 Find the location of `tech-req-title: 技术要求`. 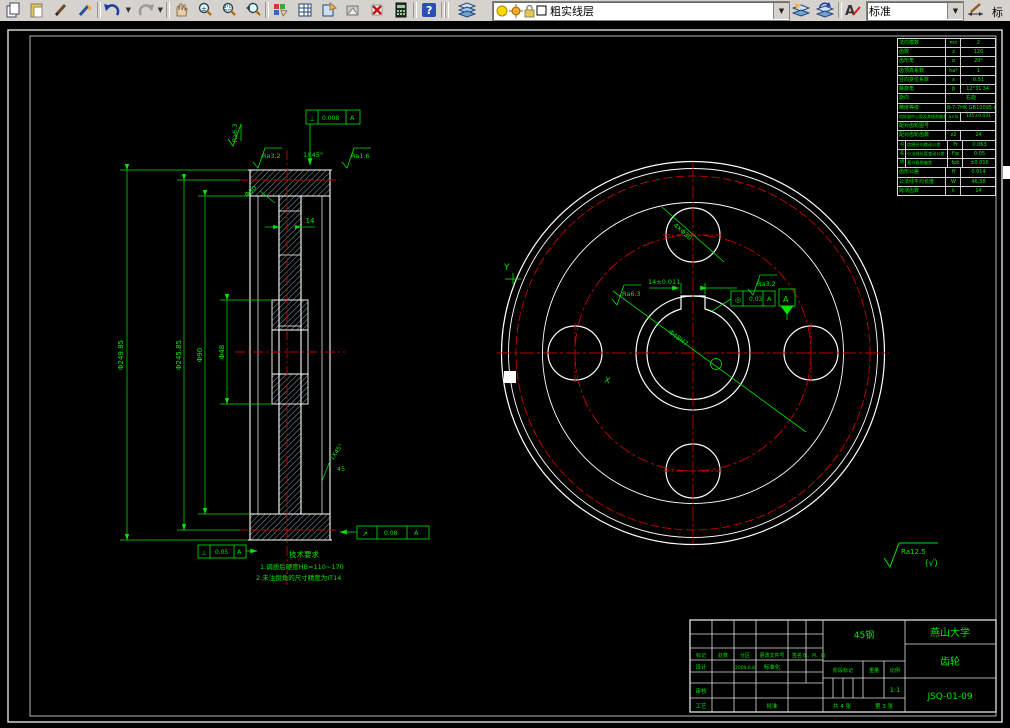

tech-req-title: 技术要求 is located at coordinates (304, 554).